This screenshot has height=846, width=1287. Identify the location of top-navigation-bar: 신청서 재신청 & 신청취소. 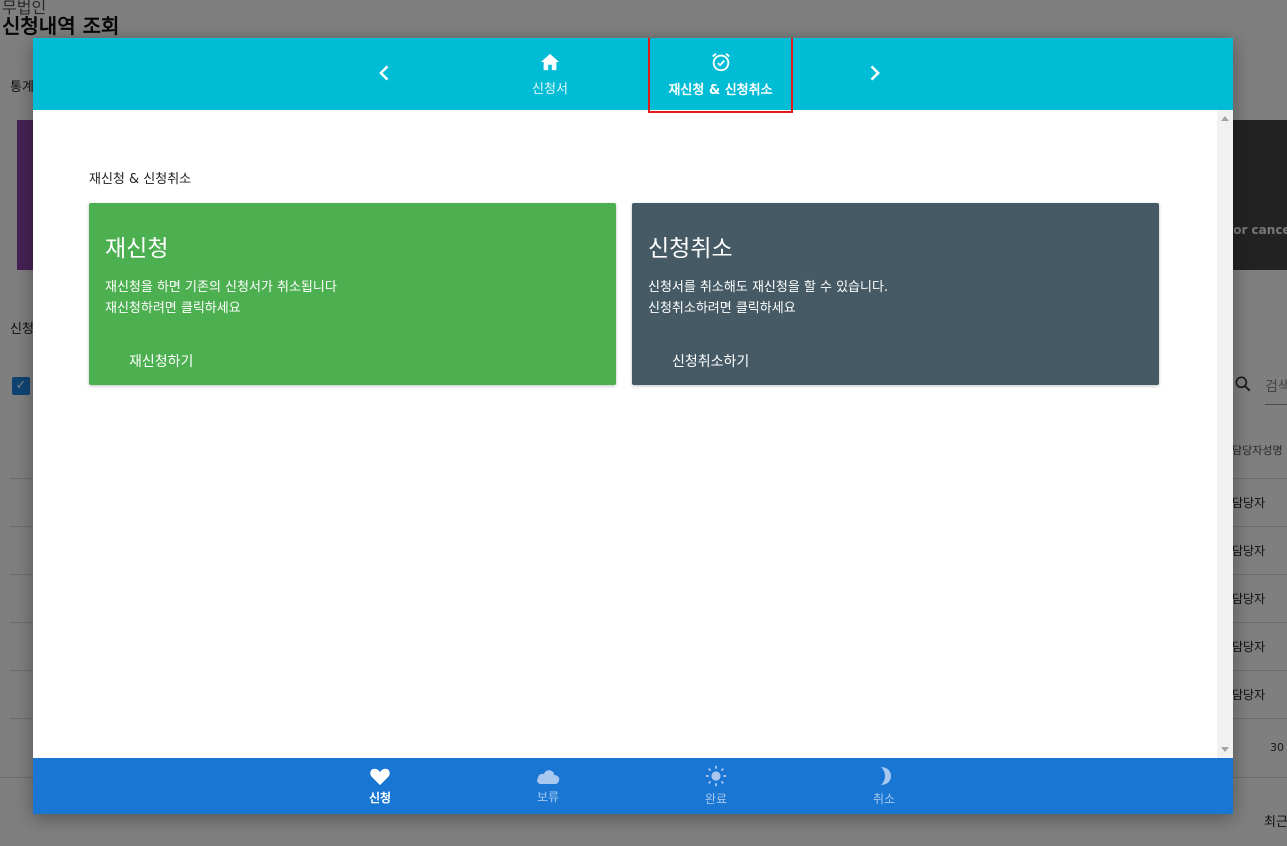
(633, 74).